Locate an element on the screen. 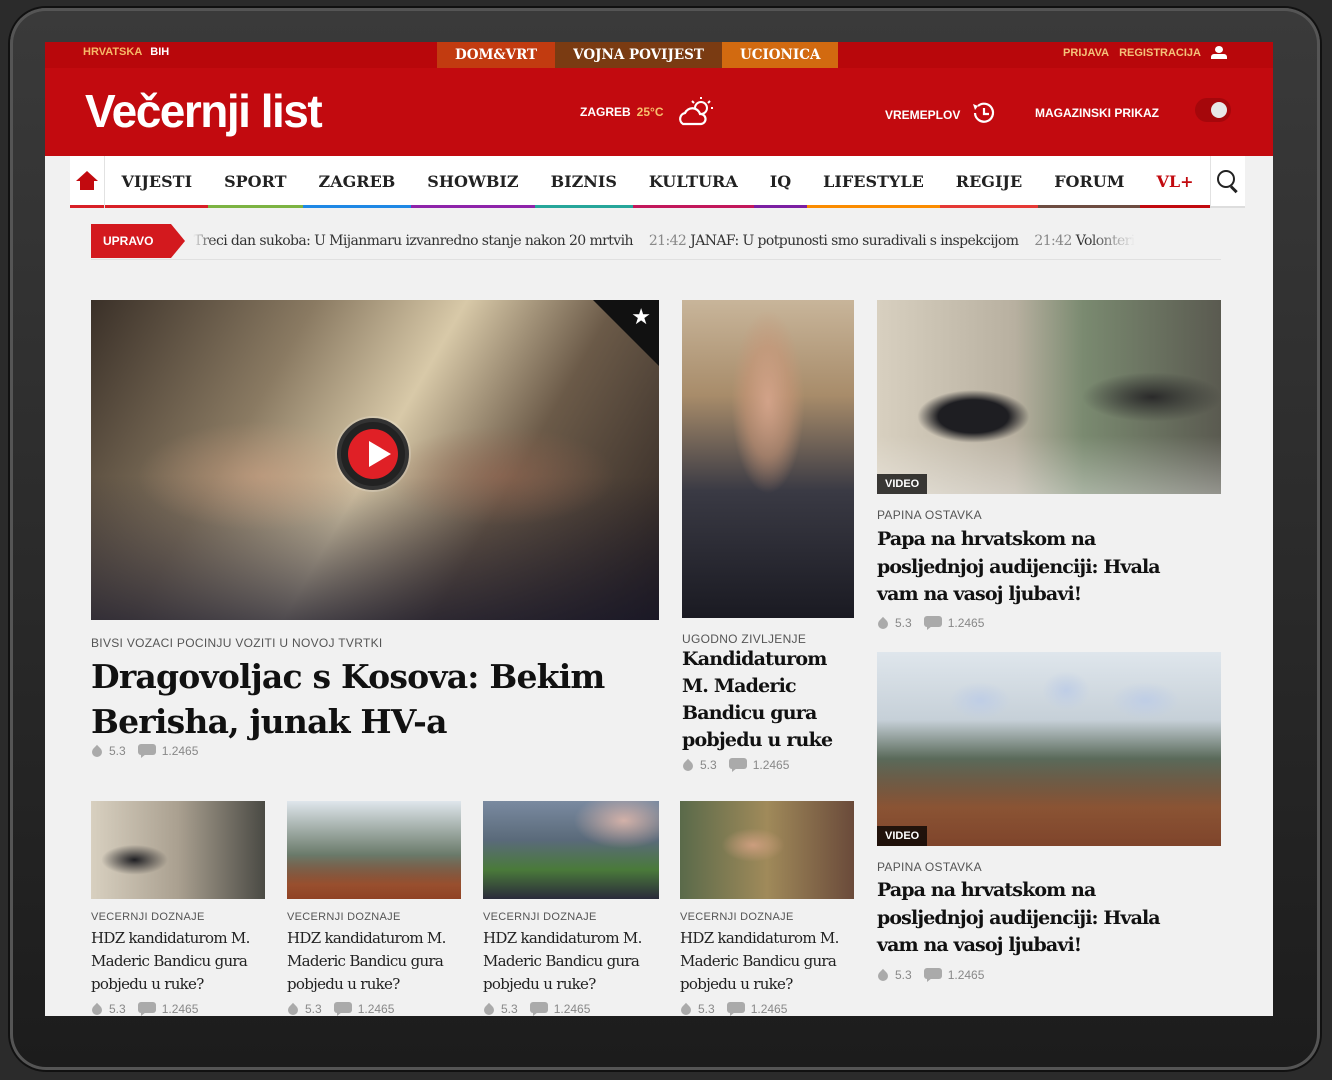 The image size is (1332, 1080). mid-meta: 5.3 1.2465 is located at coordinates (735, 765).